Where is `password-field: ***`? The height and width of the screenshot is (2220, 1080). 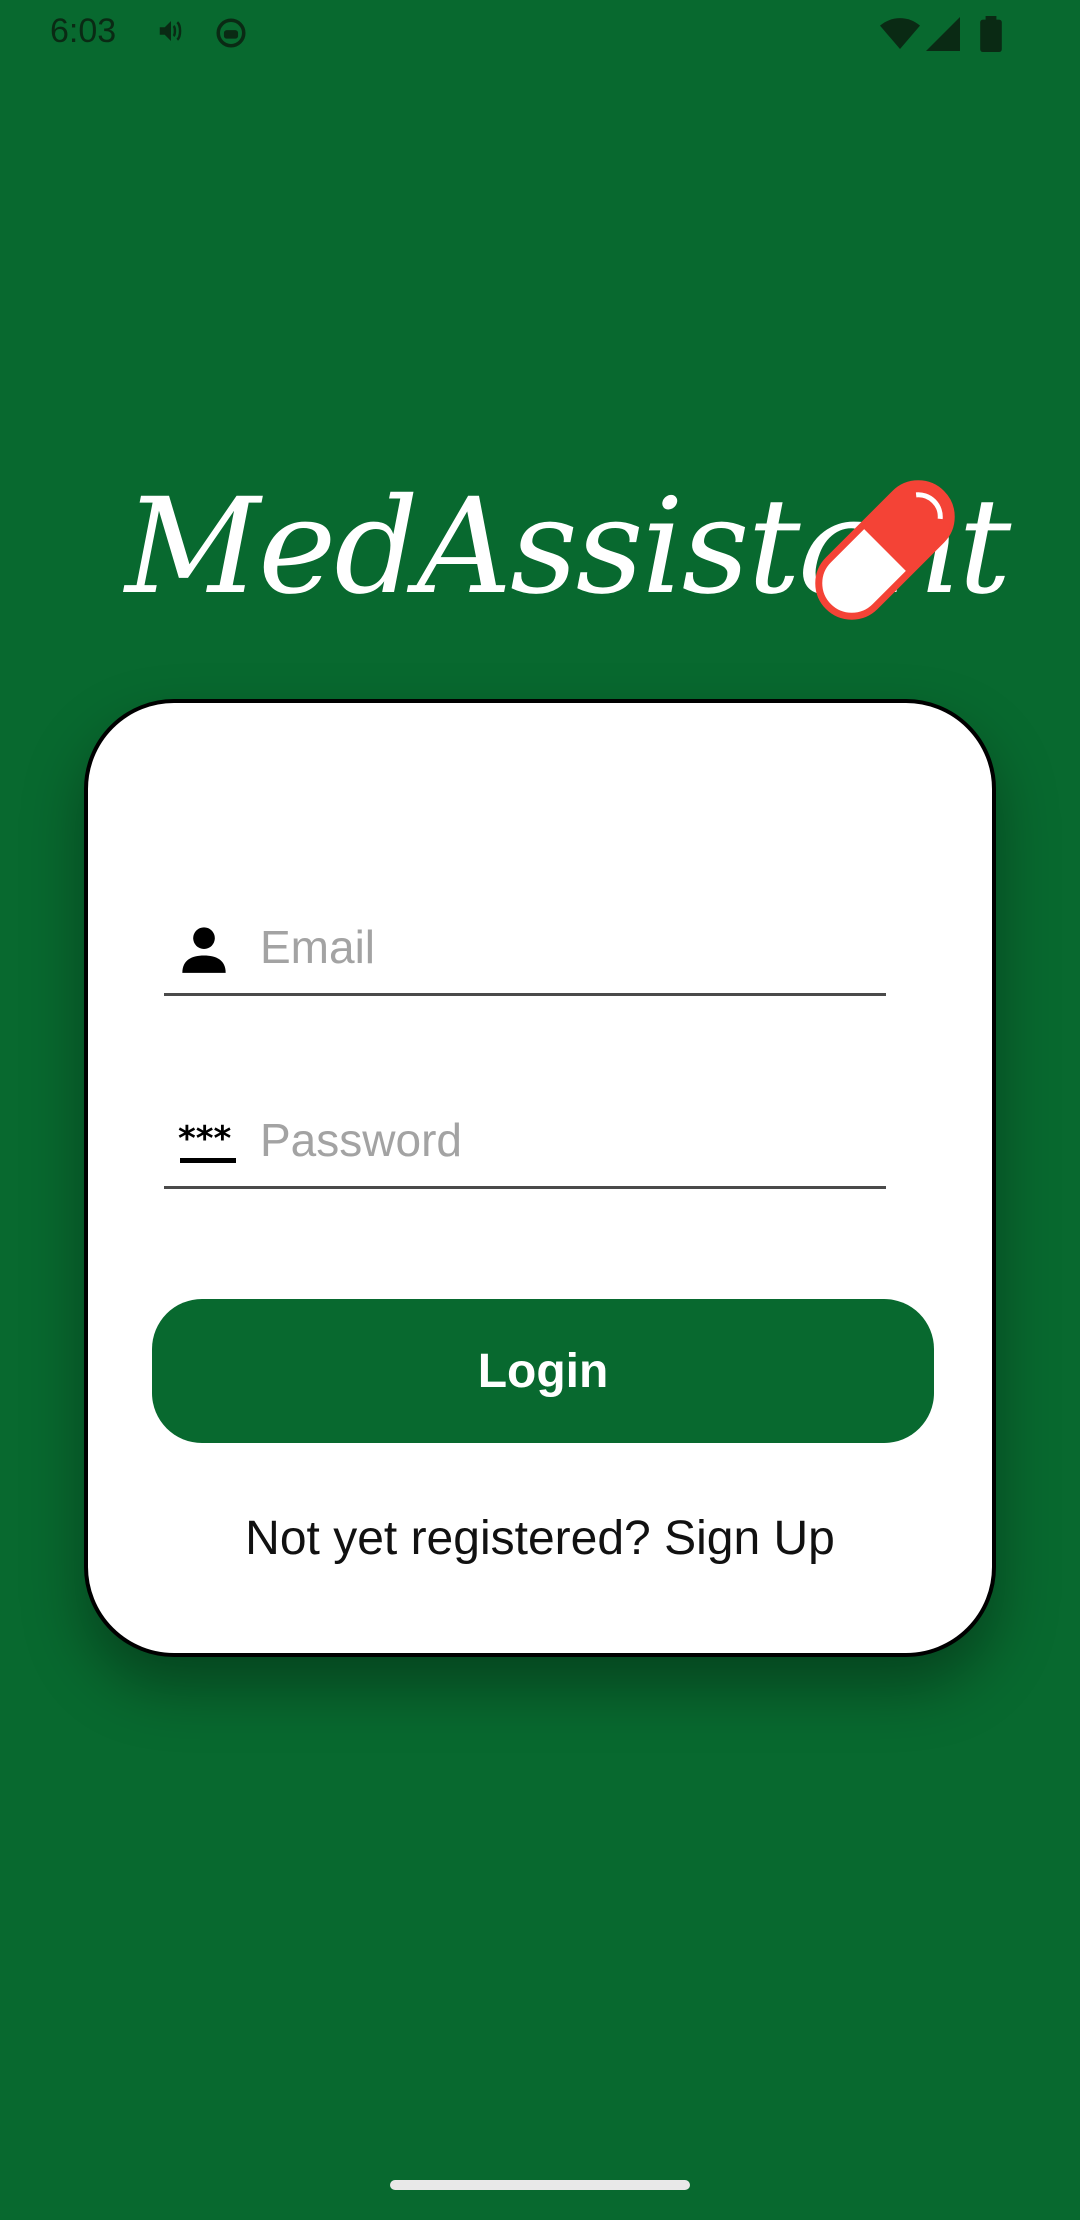 password-field: *** is located at coordinates (525, 1142).